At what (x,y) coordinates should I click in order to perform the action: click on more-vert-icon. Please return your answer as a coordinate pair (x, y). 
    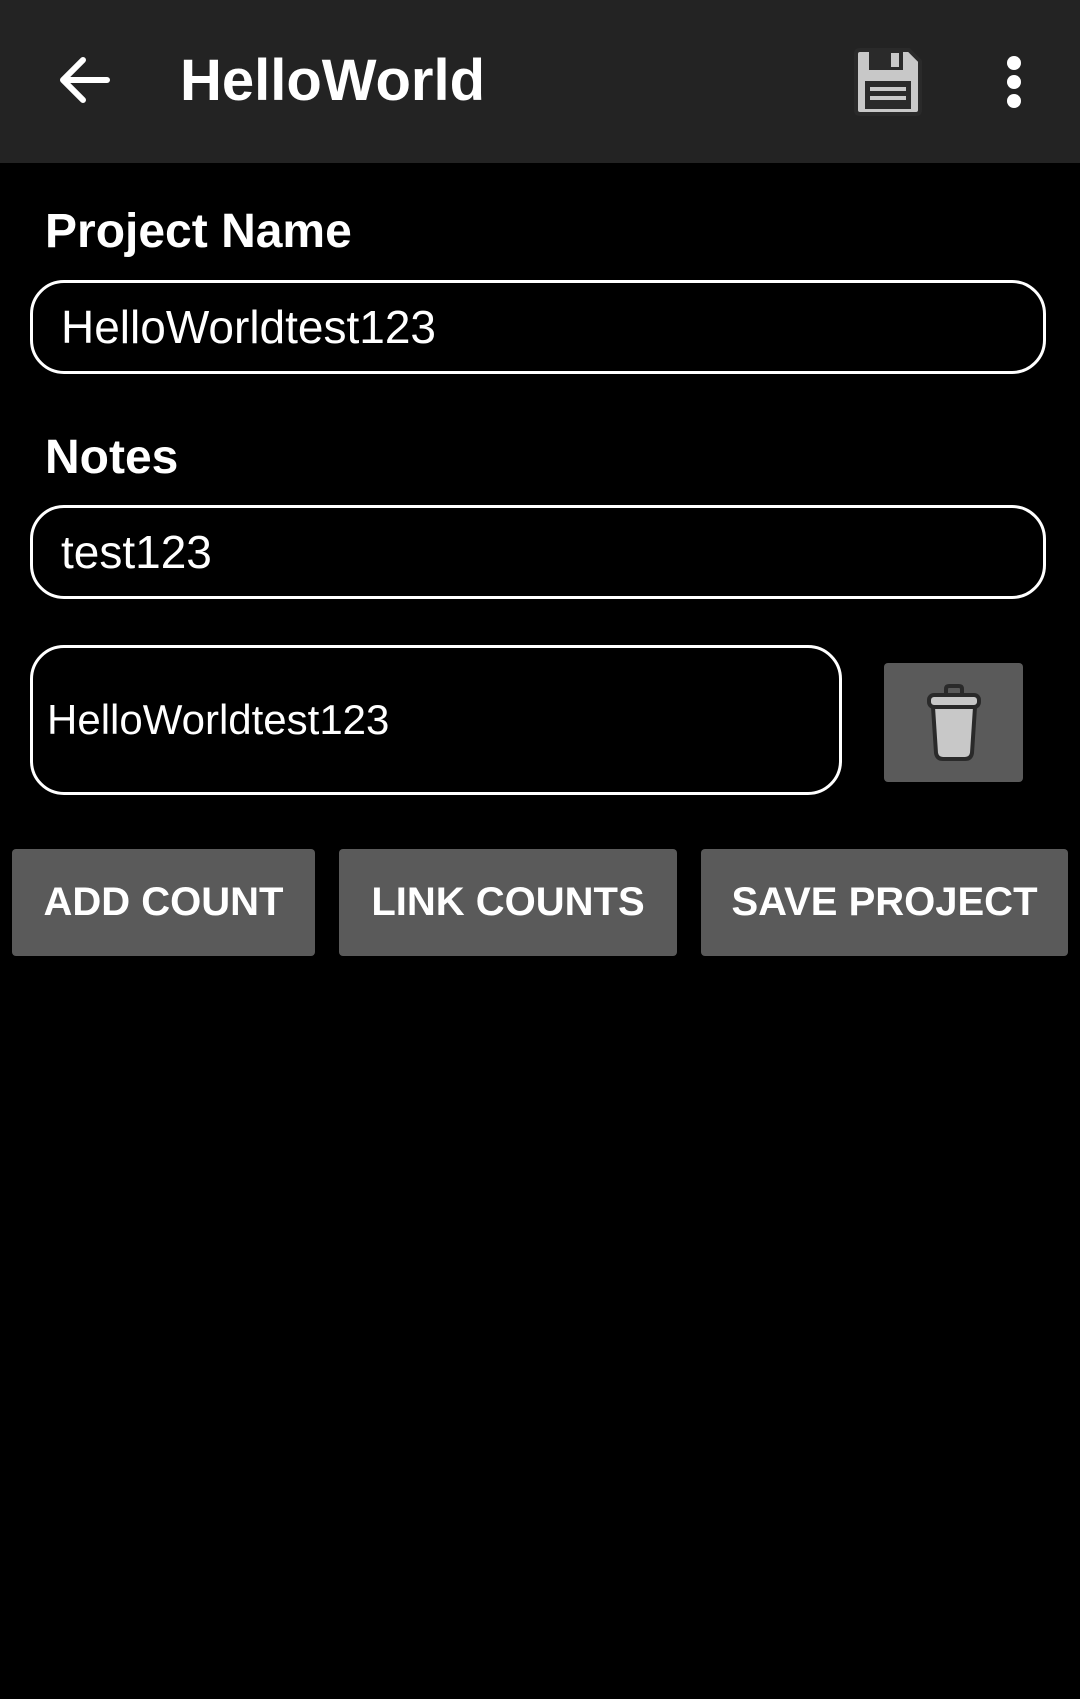
    Looking at the image, I should click on (1014, 82).